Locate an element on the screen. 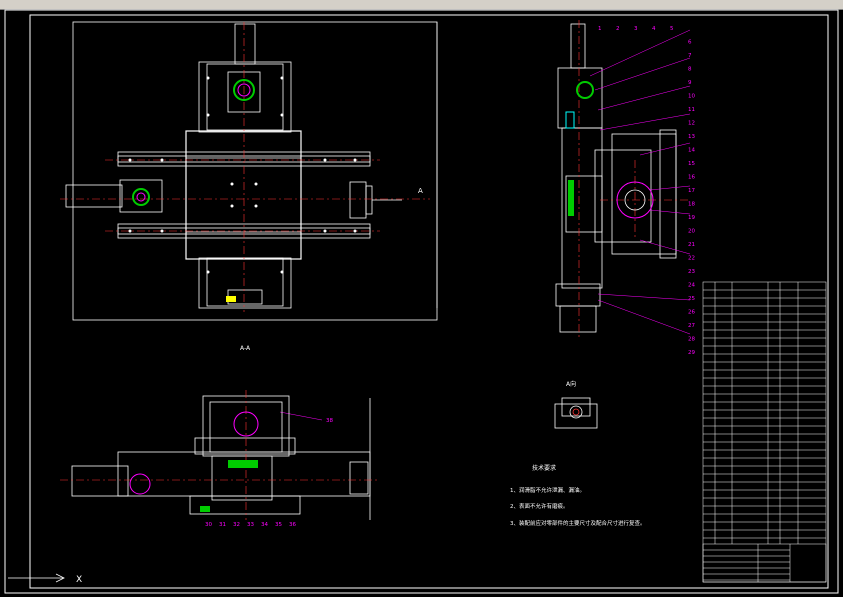 Image resolution: width=843 pixels, height=597 pixels. balloon-15: 15 is located at coordinates (691, 164).